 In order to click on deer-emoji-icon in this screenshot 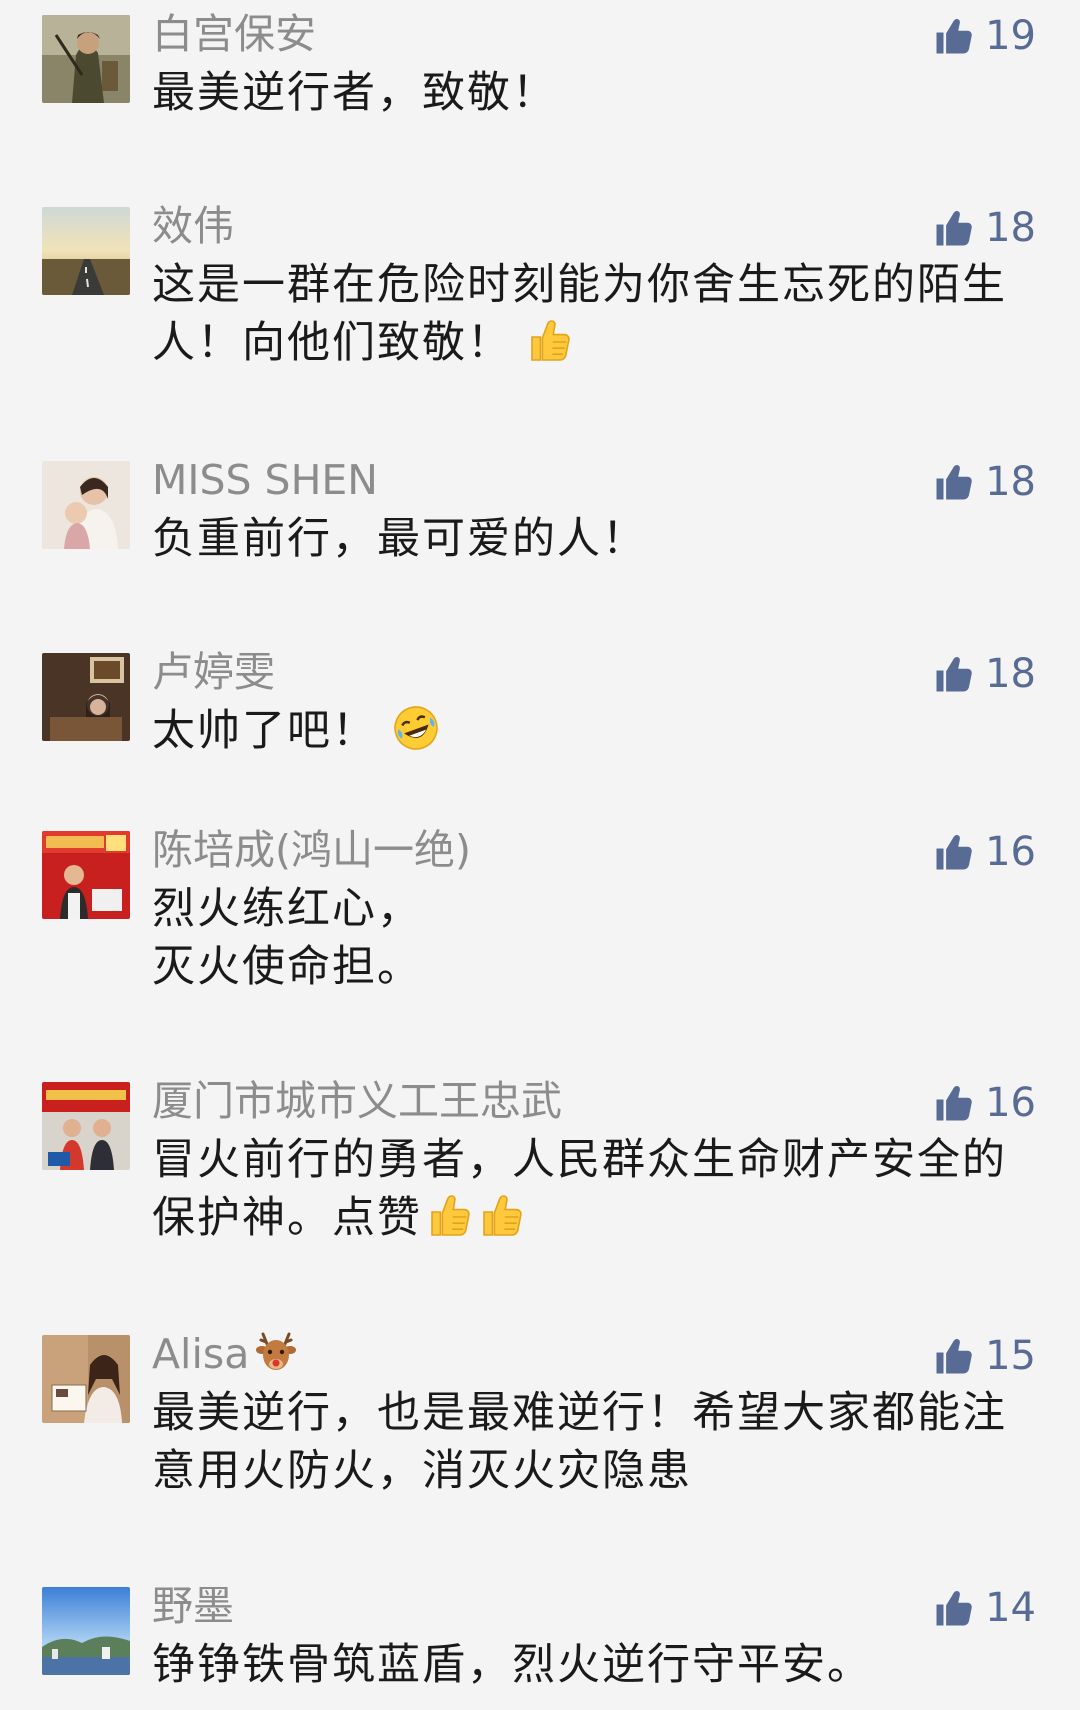, I will do `click(276, 1351)`.